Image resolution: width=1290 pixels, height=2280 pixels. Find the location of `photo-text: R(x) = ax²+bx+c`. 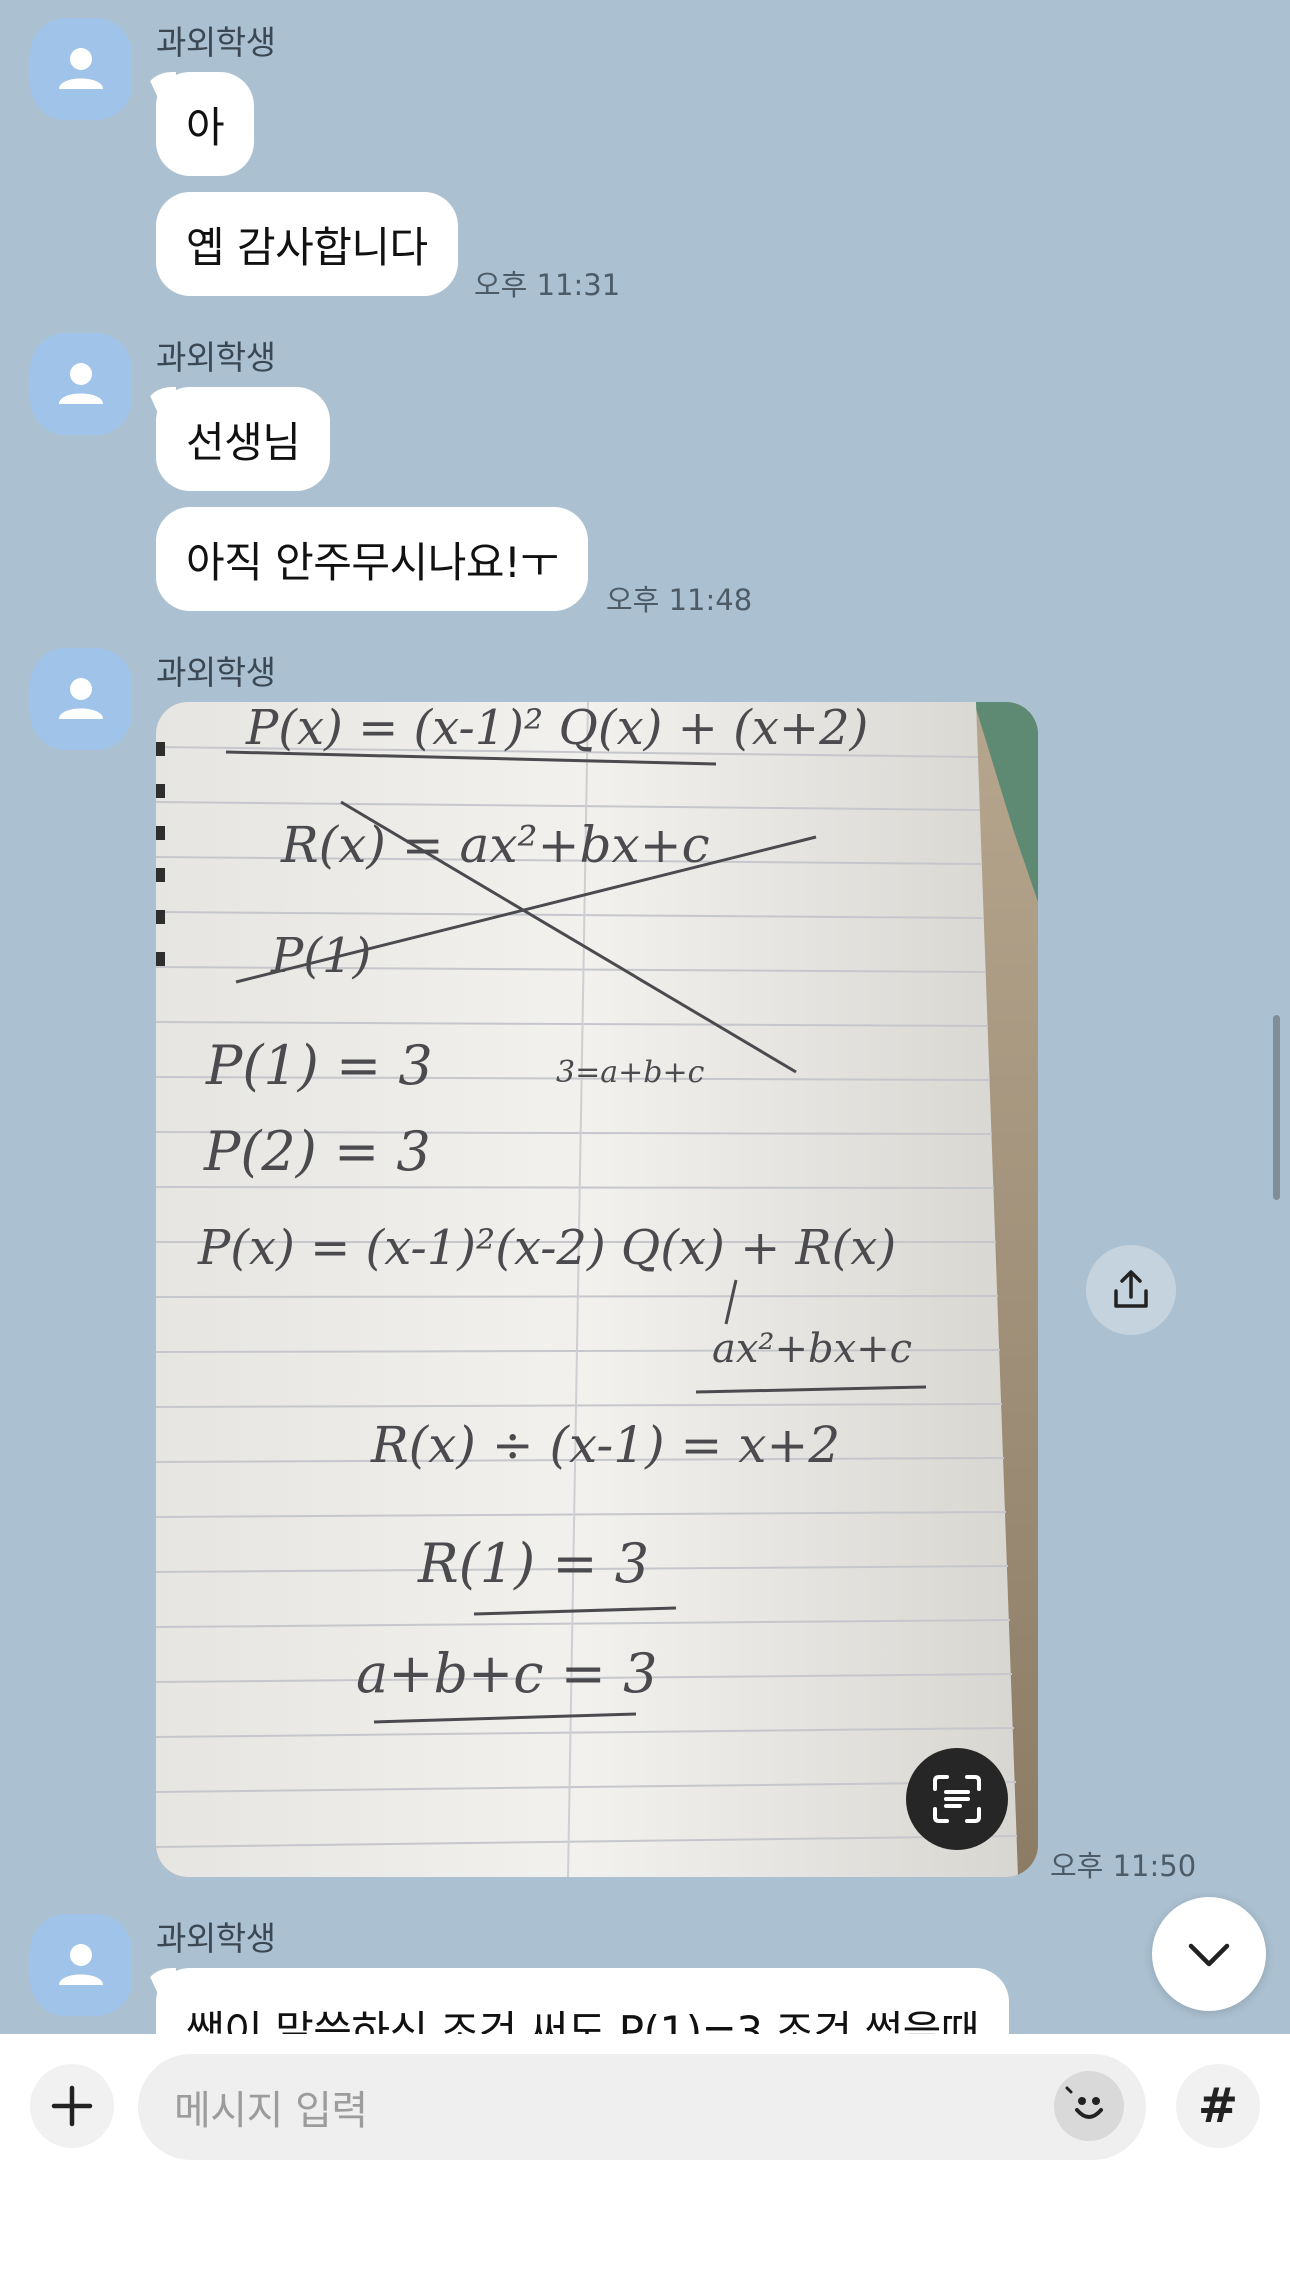

photo-text: R(x) = ax²+bx+c is located at coordinates (495, 845).